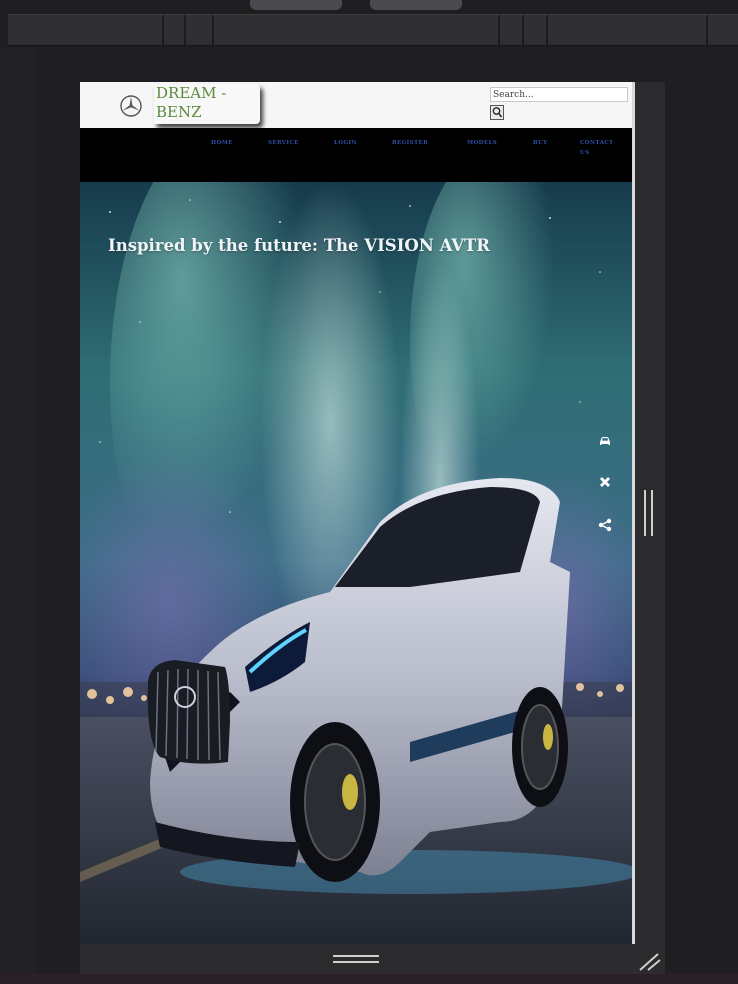 The image size is (738, 984). I want to click on tools-icon, so click(605, 483).